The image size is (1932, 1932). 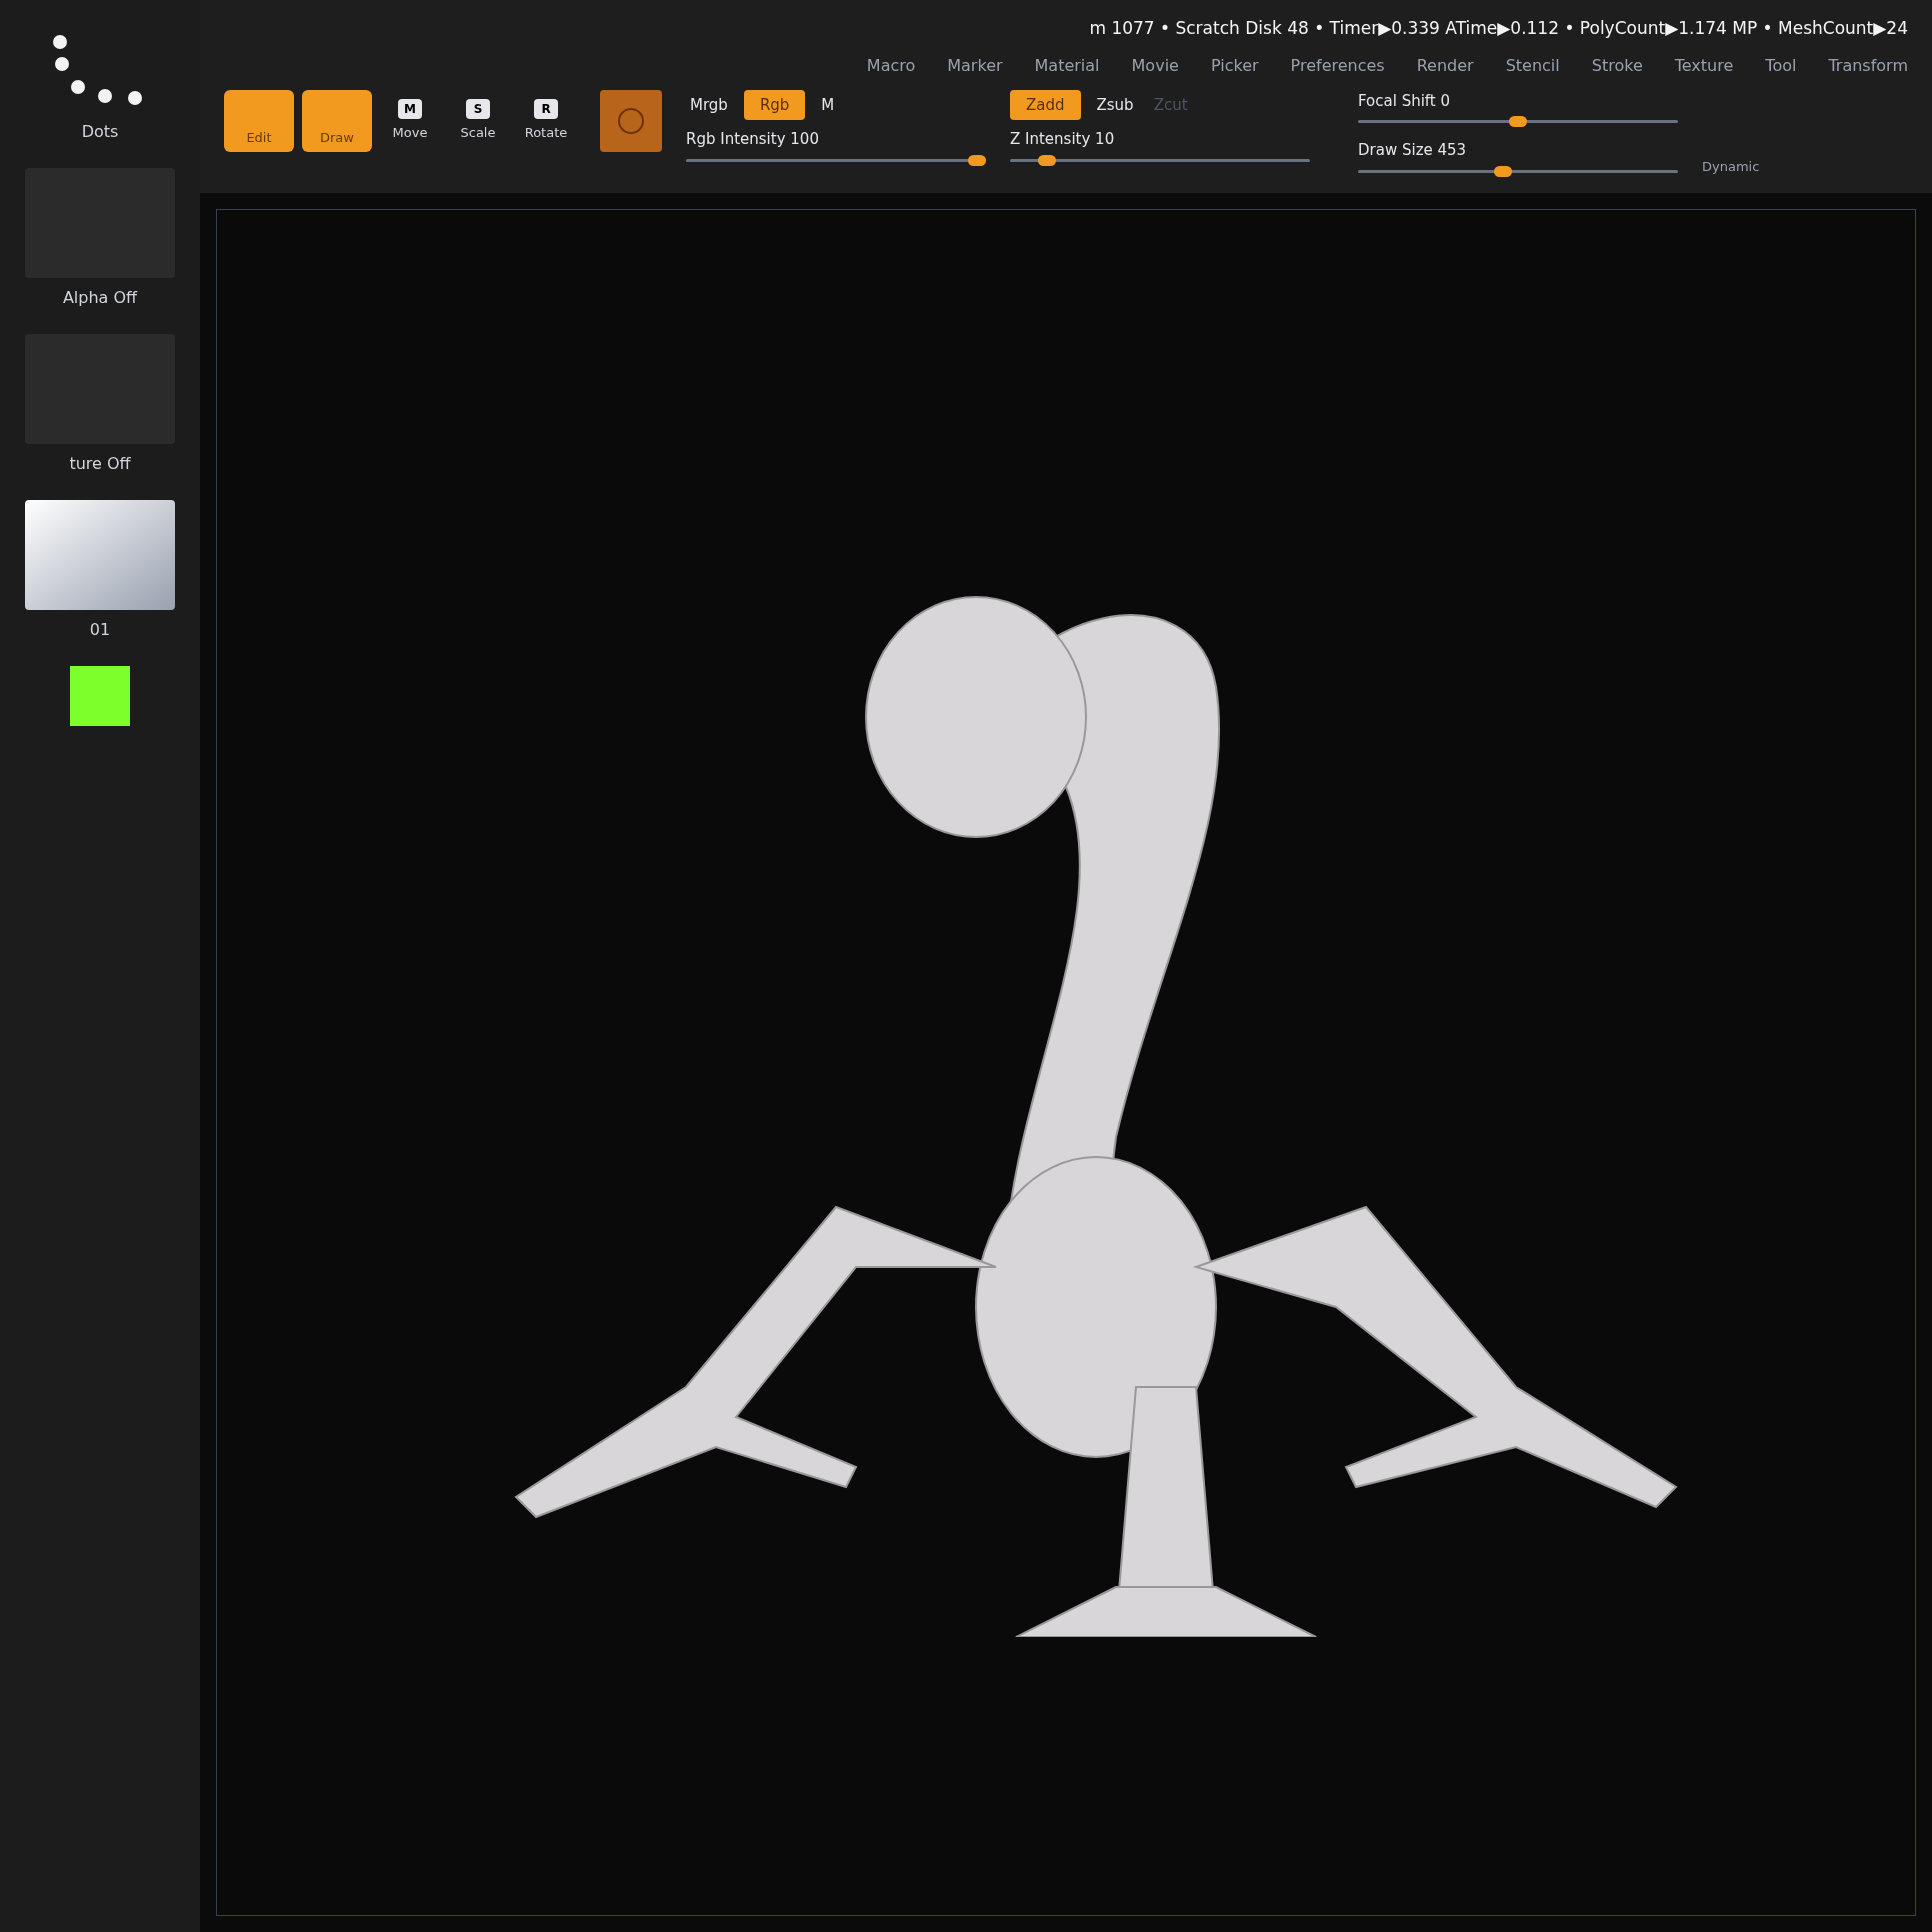 What do you see at coordinates (1337, 65) in the screenshot?
I see `menu-item: Preferences` at bounding box center [1337, 65].